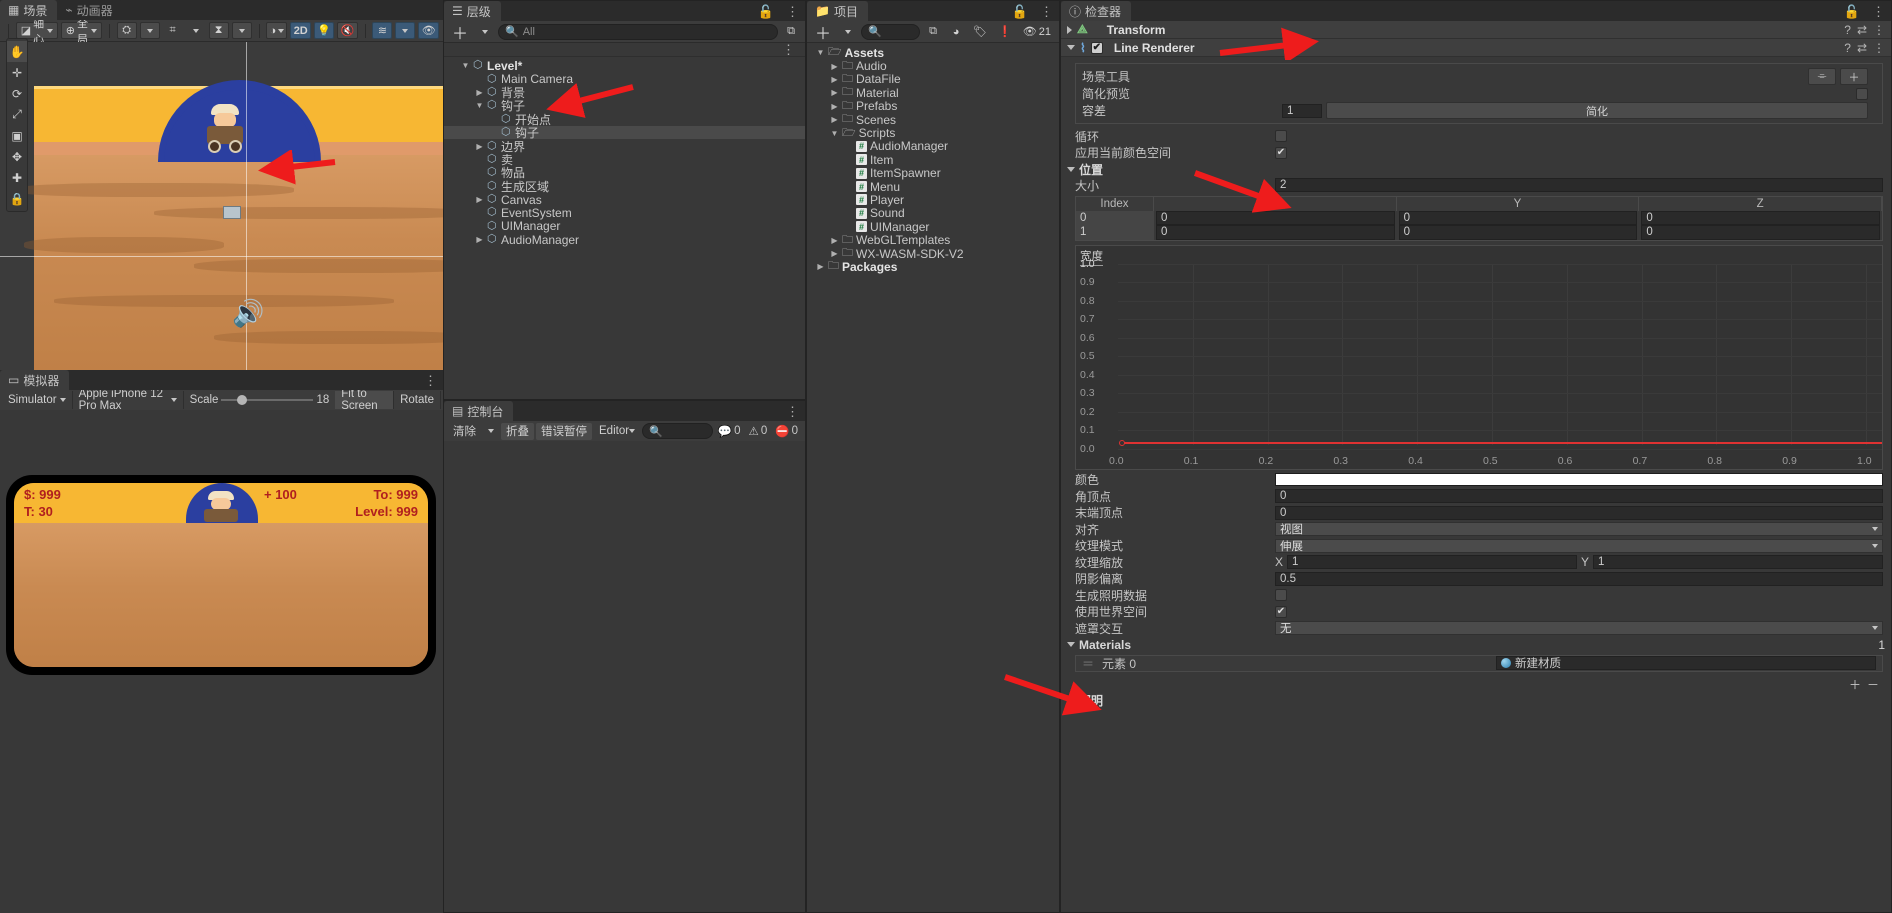  Describe the element at coordinates (479, 411) in the screenshot. I see `tab-console: ▤ 控制台` at that location.